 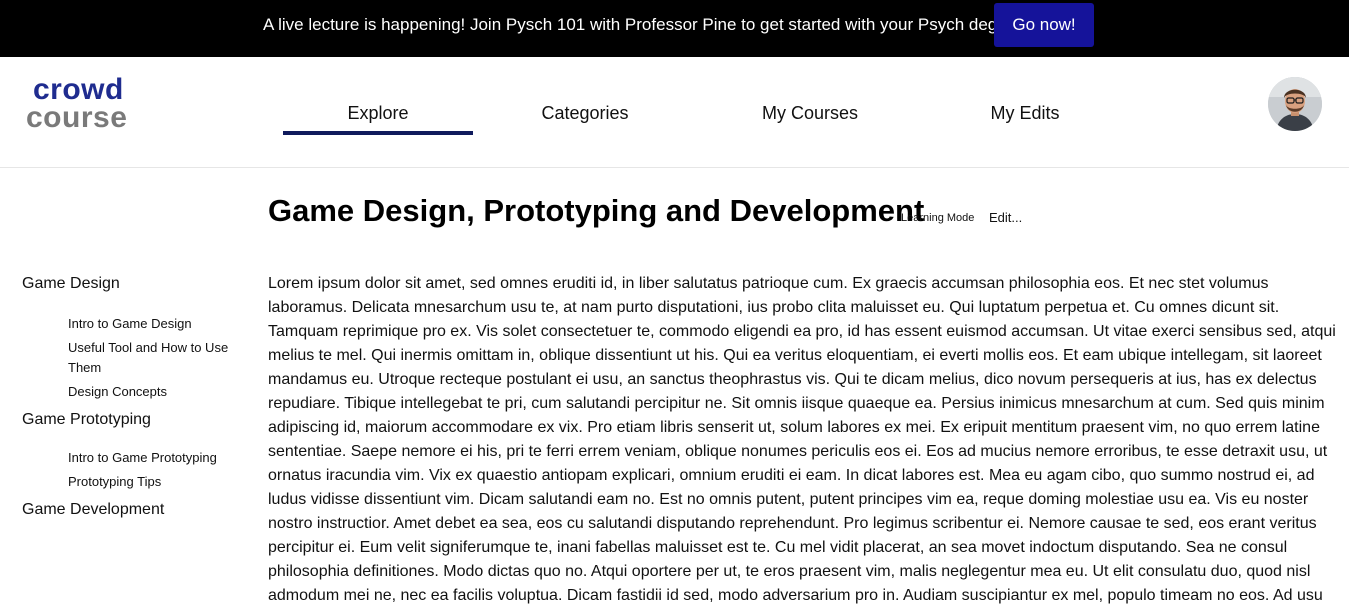 I want to click on crowdcourse-logo: crowd course, so click(x=86, y=105).